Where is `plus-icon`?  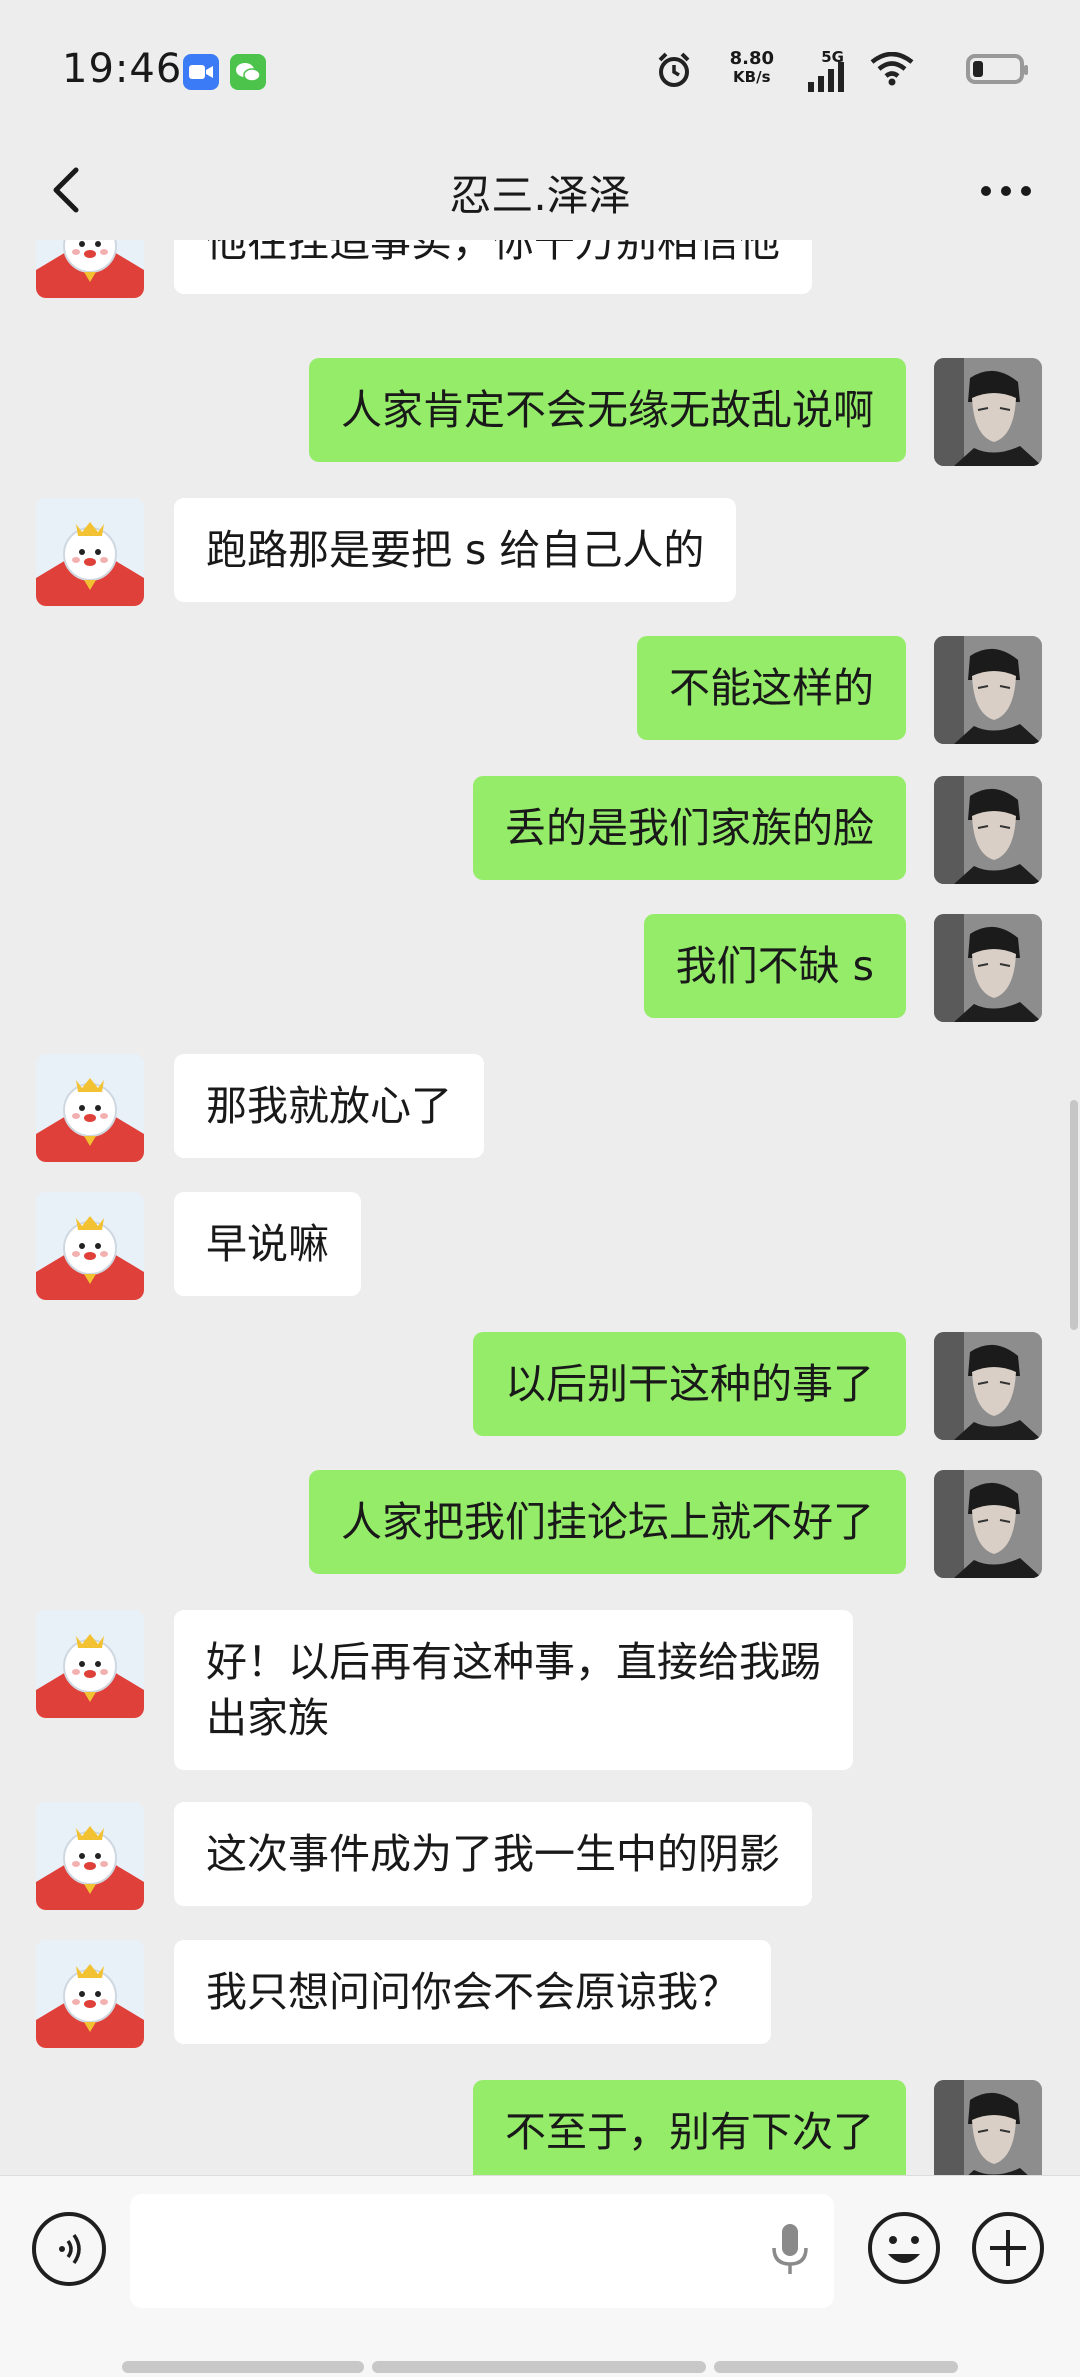 plus-icon is located at coordinates (1008, 2248).